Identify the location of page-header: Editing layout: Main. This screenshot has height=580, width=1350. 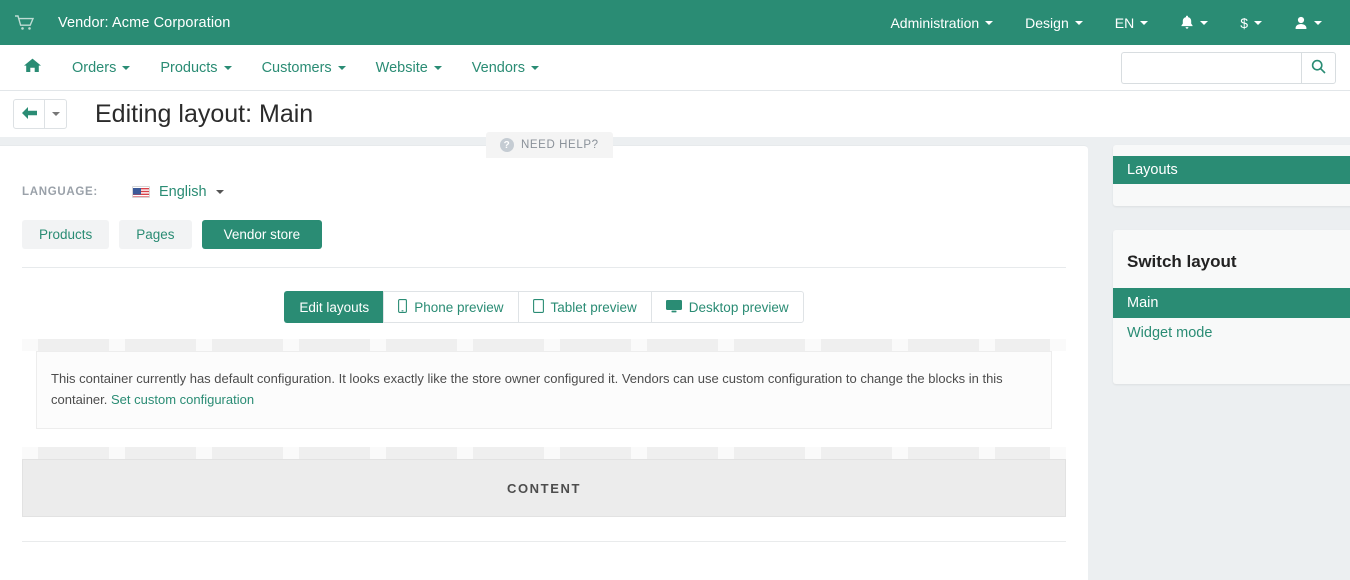
(675, 114).